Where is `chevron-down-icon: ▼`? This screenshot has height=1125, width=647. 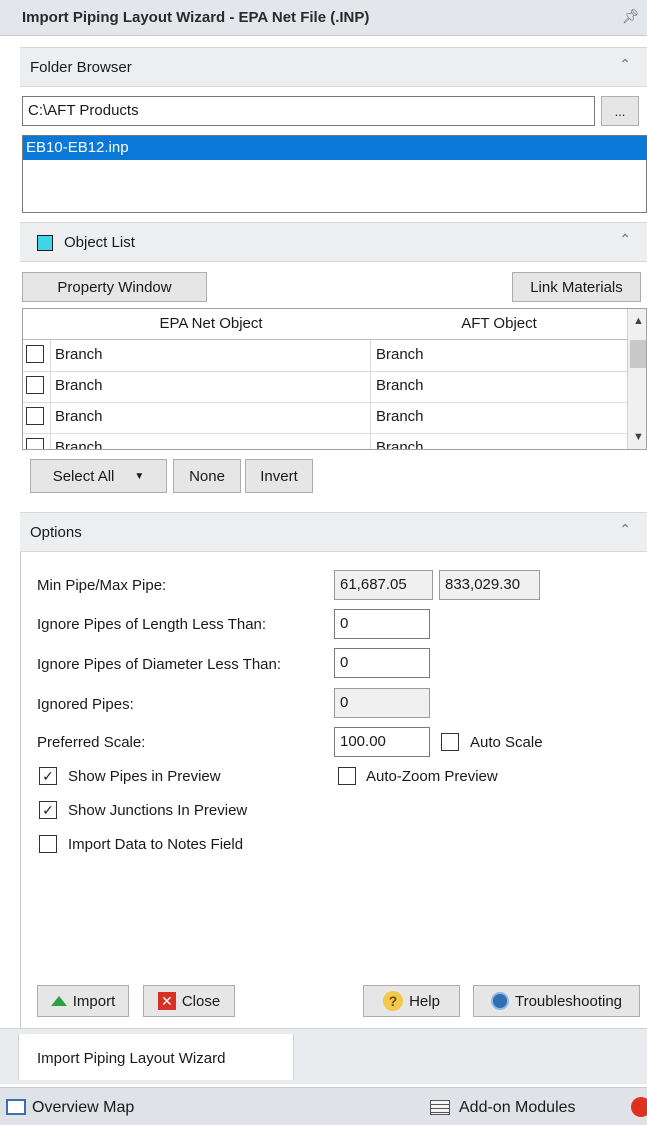
chevron-down-icon: ▼ is located at coordinates (139, 476).